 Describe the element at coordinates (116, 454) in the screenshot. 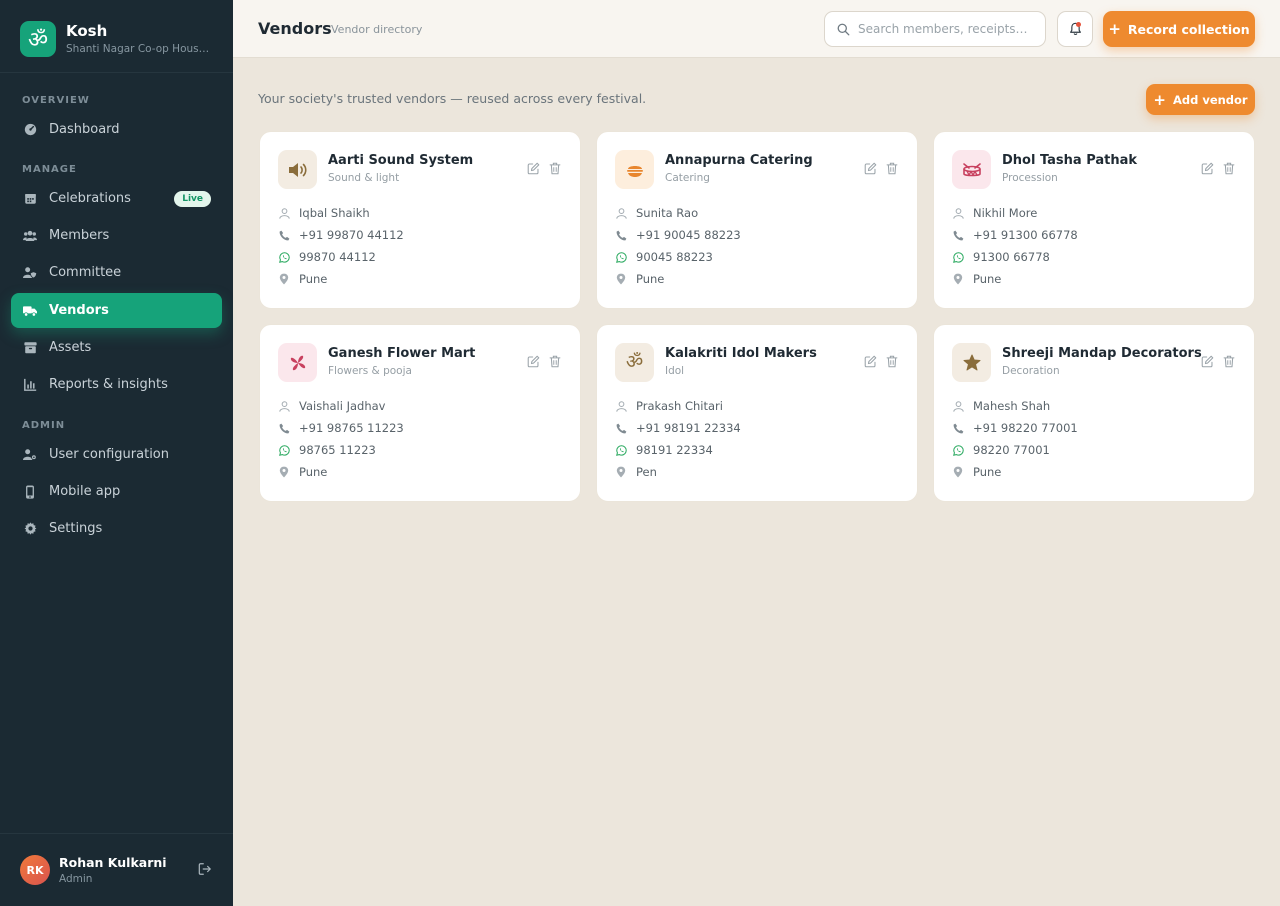

I see `sidebar-item-user-configuration: User configuration` at that location.